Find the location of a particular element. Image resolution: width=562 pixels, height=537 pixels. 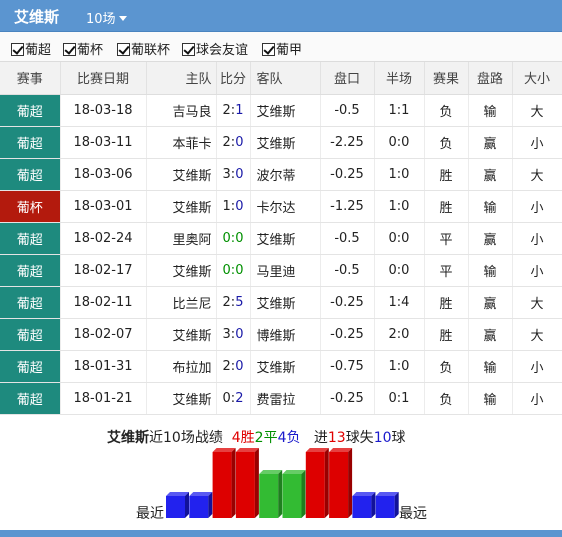

table-row: 葡超 18-02-17 艾维斯 0:0 马里迪 -0.5 0:0 平输小 is located at coordinates (281, 270).